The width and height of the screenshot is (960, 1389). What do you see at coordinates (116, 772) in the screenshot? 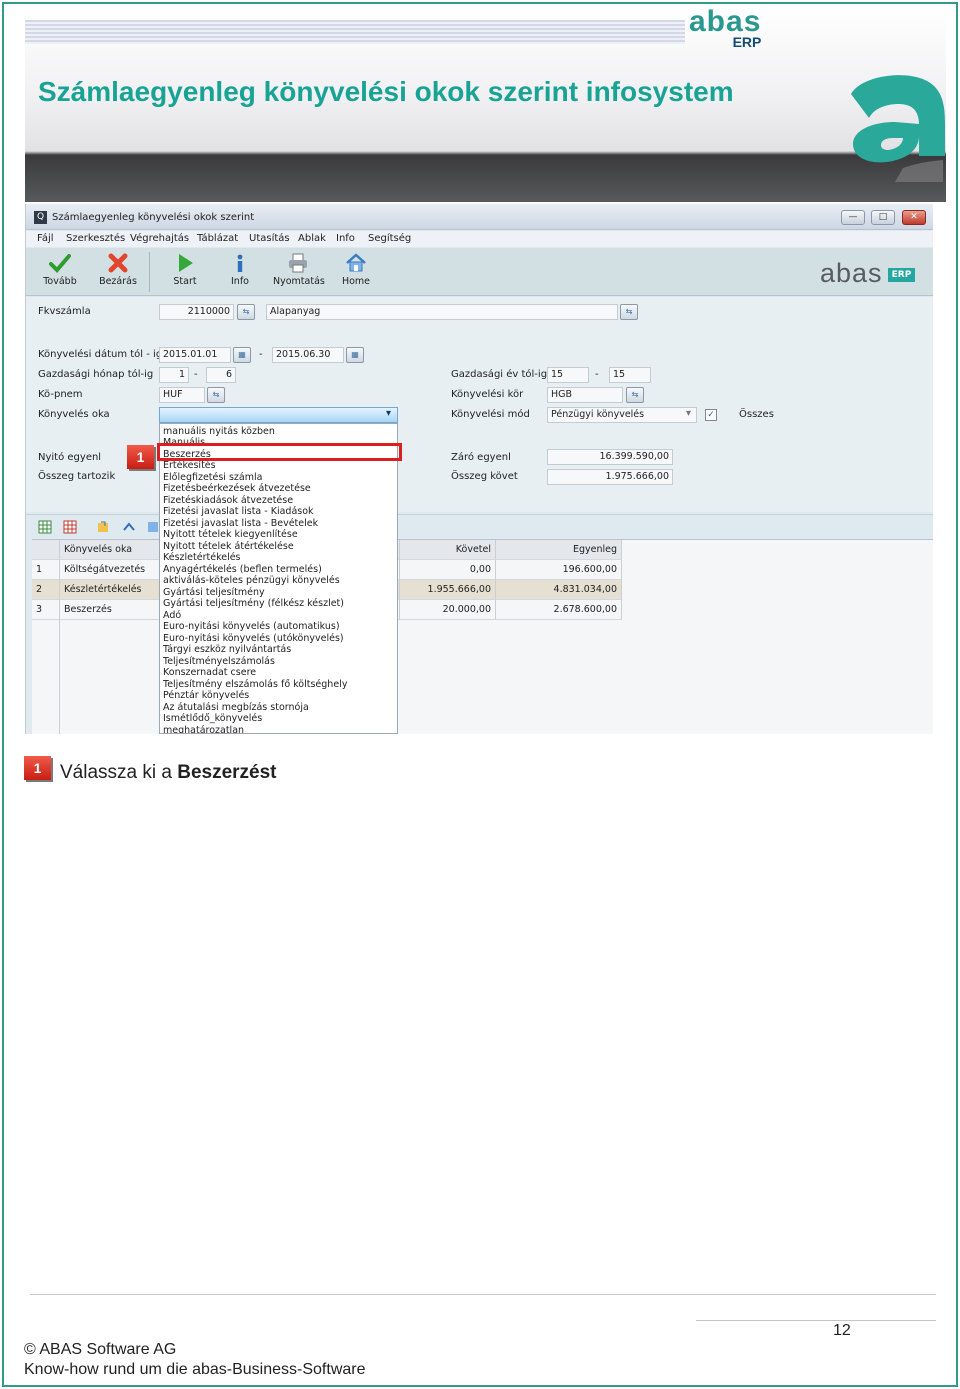
I see `instruction-prefix: Válassza ki a` at bounding box center [116, 772].